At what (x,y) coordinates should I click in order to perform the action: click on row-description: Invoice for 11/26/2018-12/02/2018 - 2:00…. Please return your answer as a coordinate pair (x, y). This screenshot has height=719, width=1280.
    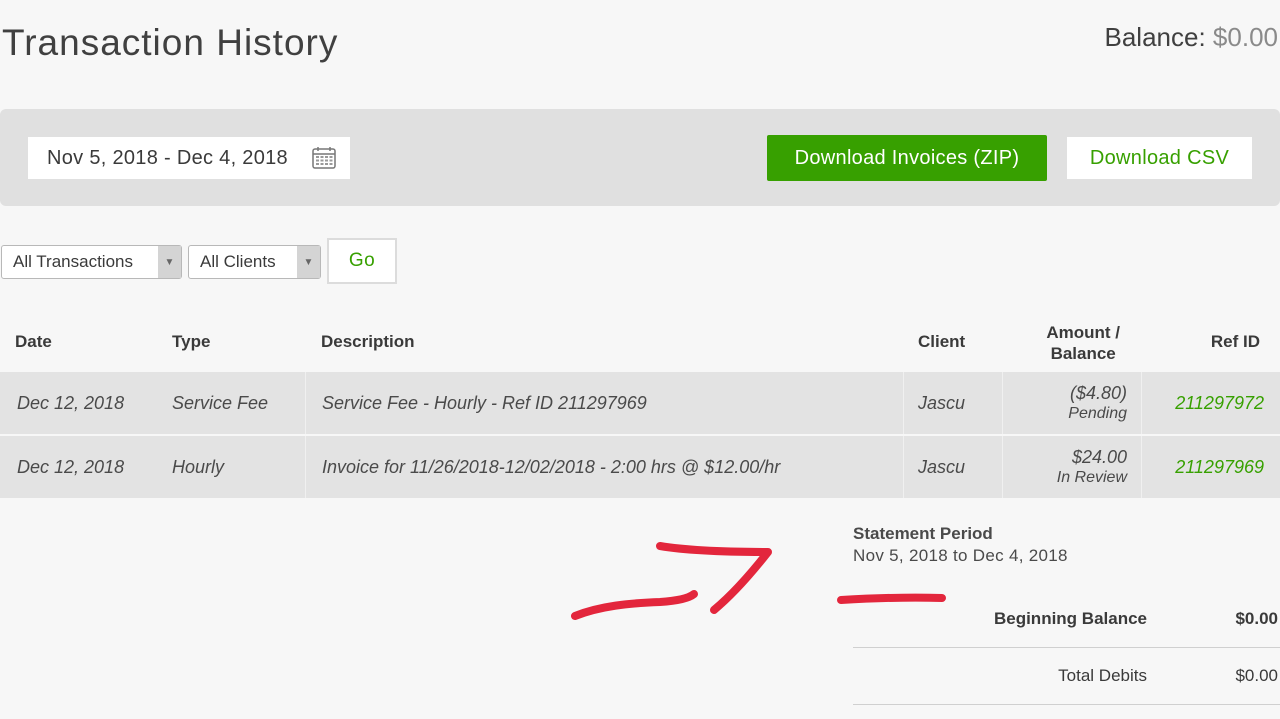
    Looking at the image, I should click on (551, 467).